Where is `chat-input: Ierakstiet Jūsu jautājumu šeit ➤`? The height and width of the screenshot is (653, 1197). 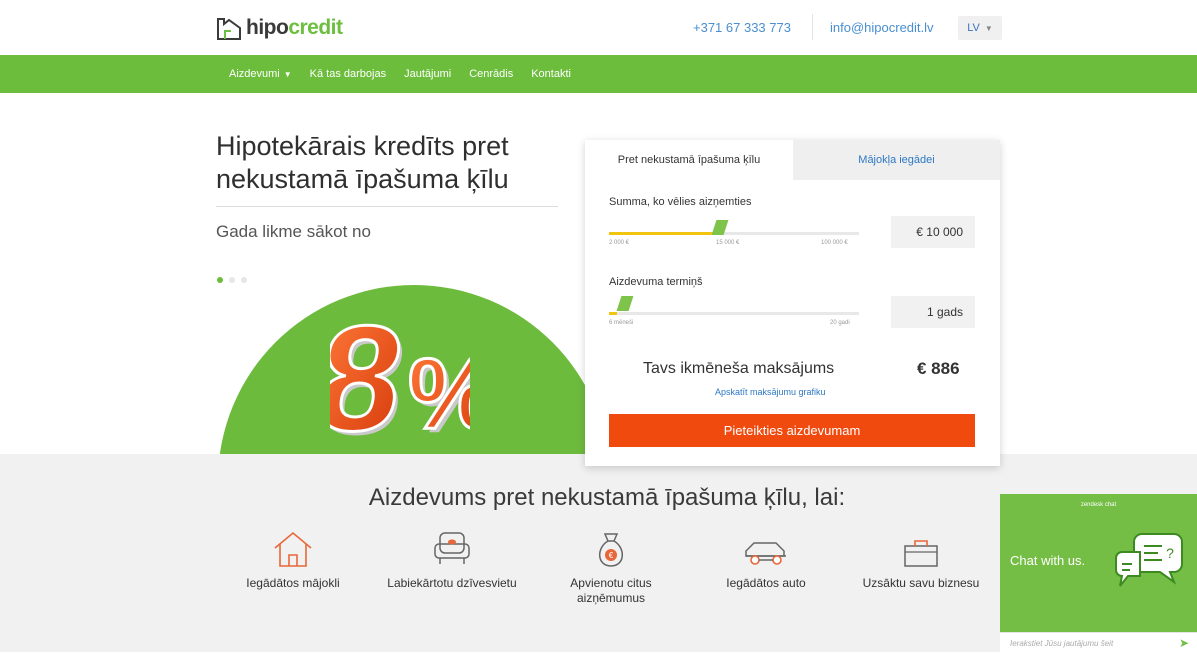
chat-input: Ierakstiet Jūsu jautājumu šeit ➤ is located at coordinates (1098, 642).